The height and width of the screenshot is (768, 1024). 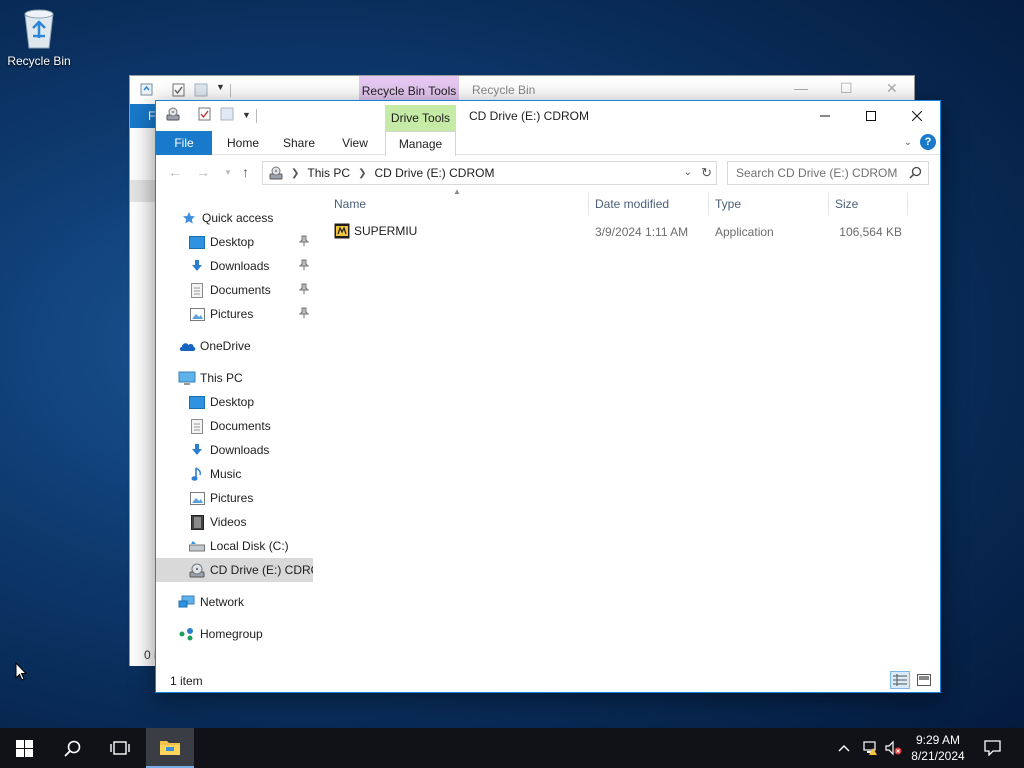 What do you see at coordinates (769, 204) in the screenshot?
I see `column-header-type: Type` at bounding box center [769, 204].